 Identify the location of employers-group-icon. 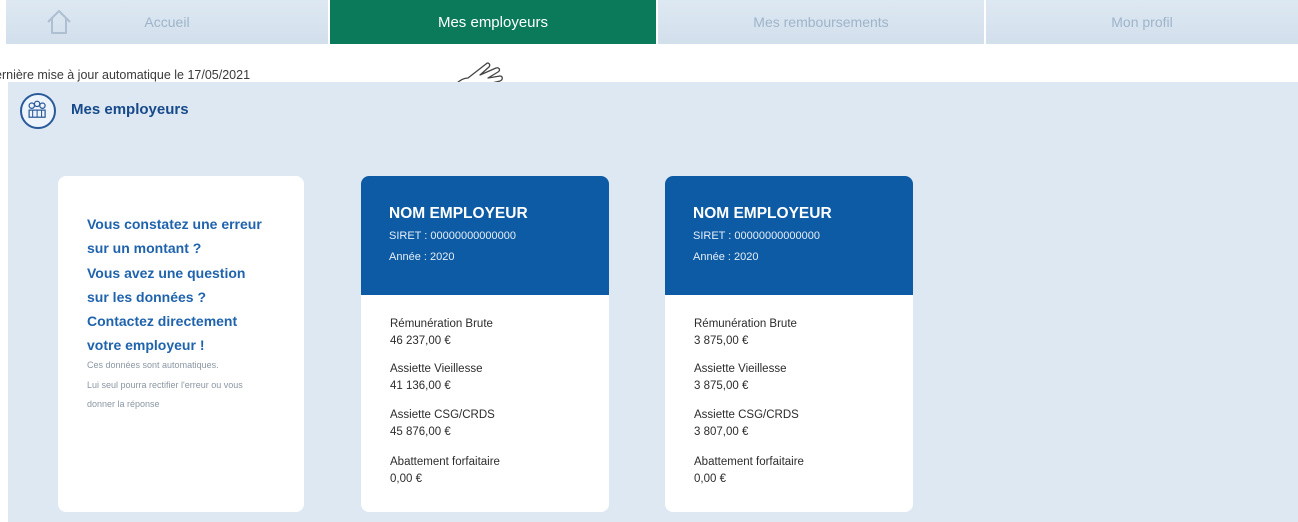
(38, 111).